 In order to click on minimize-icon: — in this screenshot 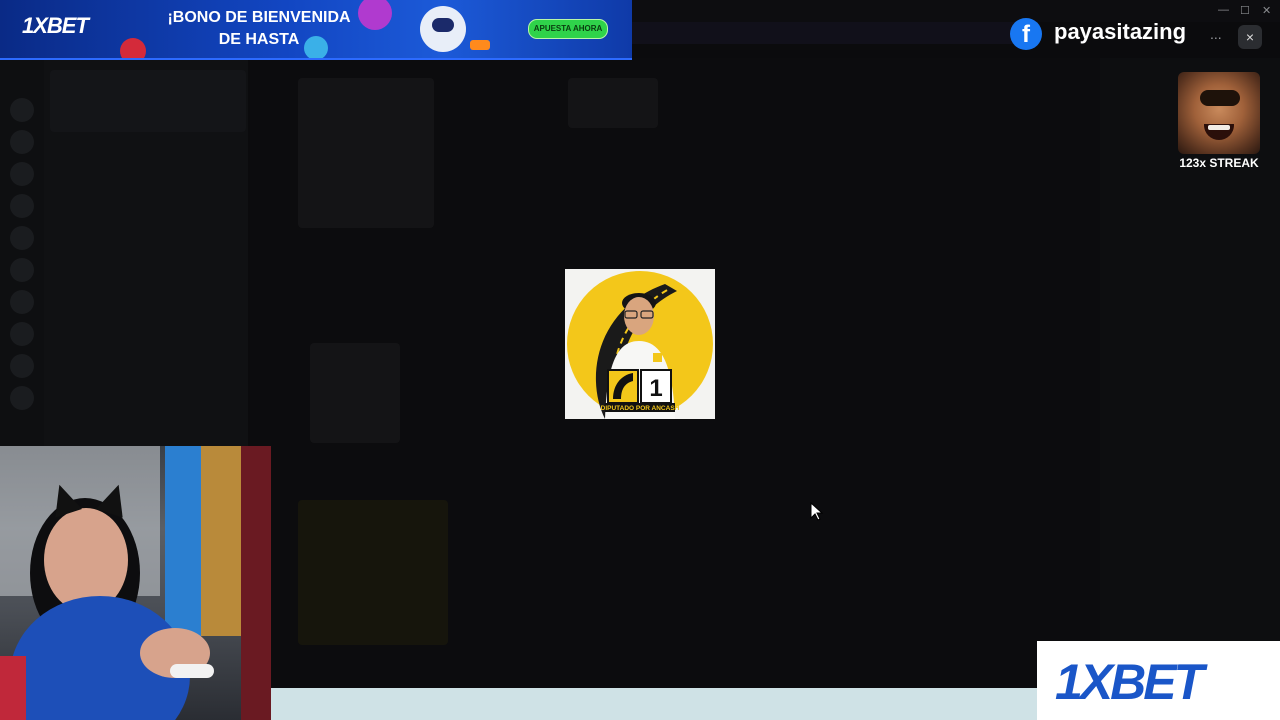, I will do `click(1223, 10)`.